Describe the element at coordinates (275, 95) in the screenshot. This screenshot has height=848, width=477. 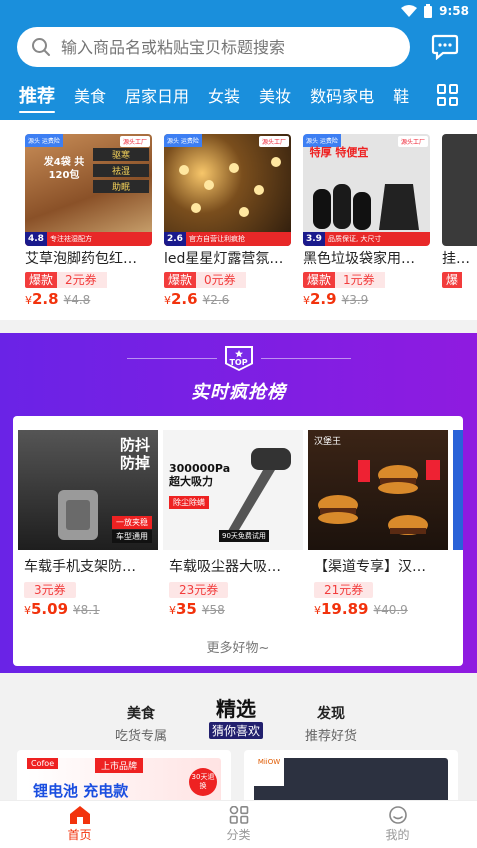
I see `tab-beauty: 美妆` at that location.